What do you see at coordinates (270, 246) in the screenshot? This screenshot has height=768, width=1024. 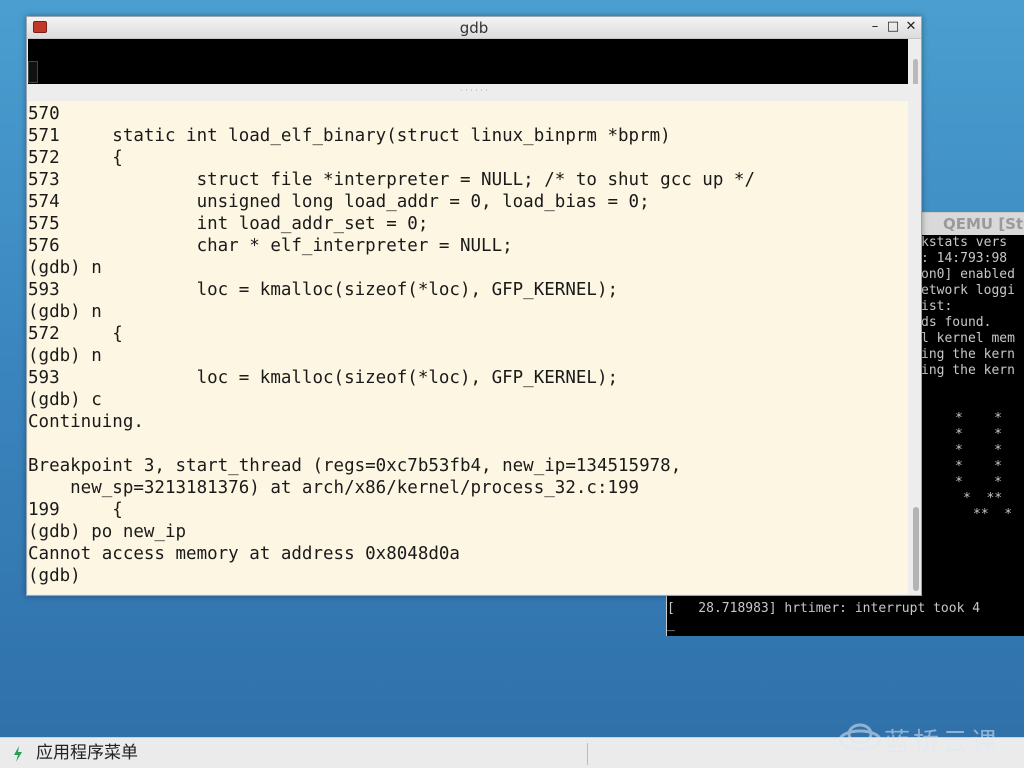 I see `console-line: 576 char * elf_interpreter = NULL;` at bounding box center [270, 246].